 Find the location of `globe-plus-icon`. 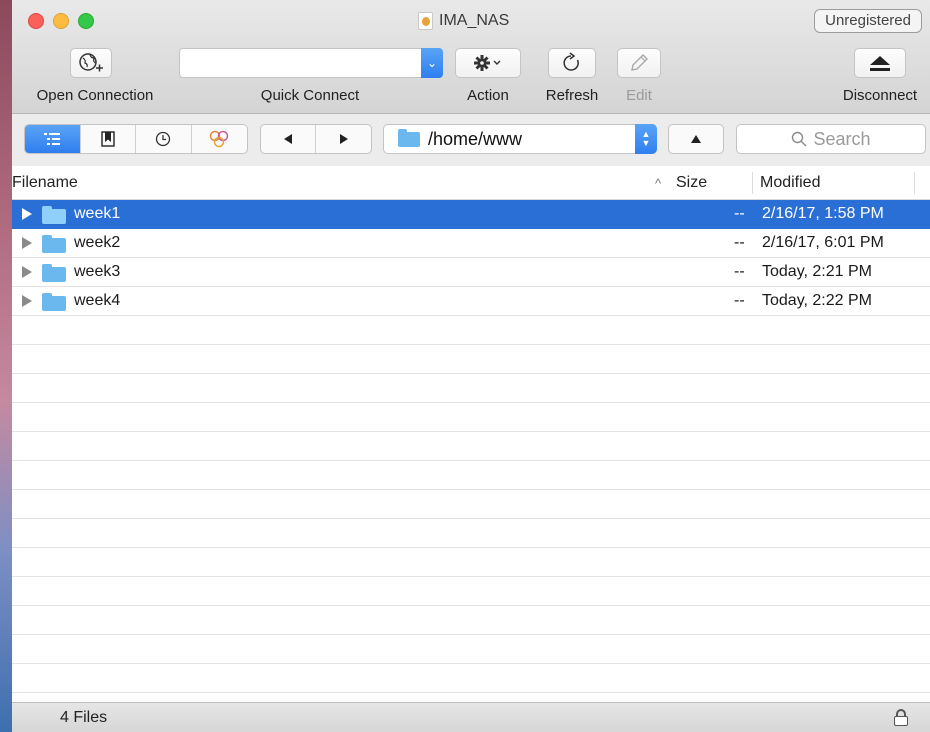

globe-plus-icon is located at coordinates (91, 62).